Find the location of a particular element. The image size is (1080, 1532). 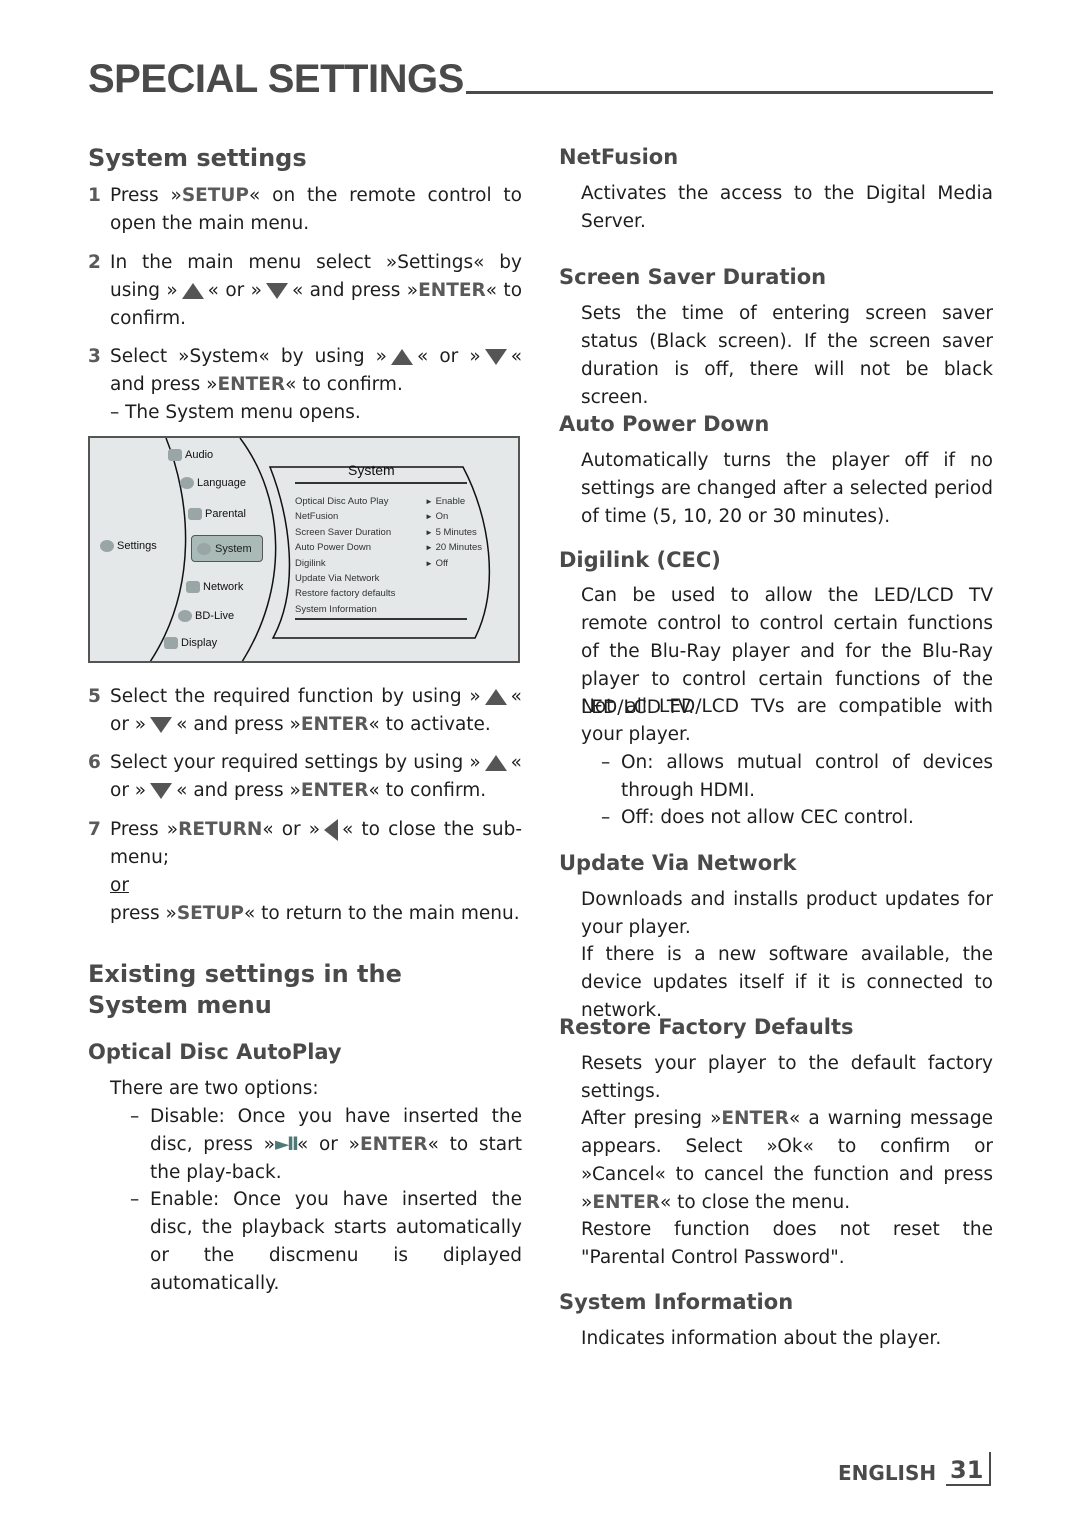

step-number: 1 is located at coordinates (94, 195).